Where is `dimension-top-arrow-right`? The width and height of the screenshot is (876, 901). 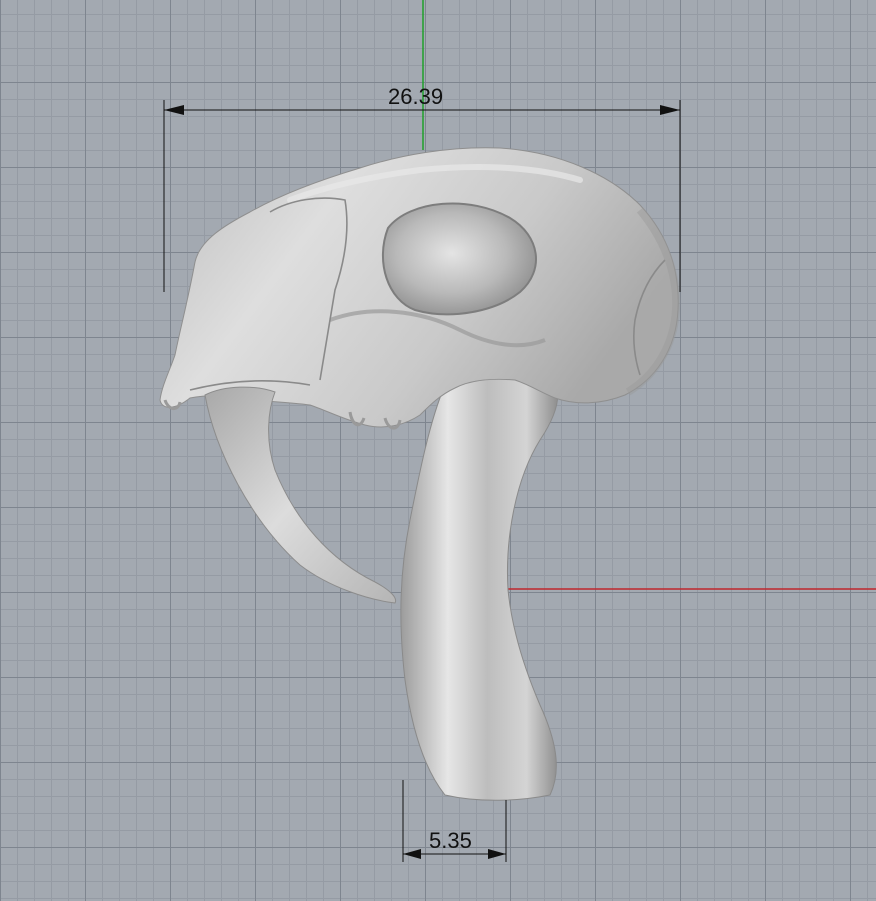 dimension-top-arrow-right is located at coordinates (670, 110).